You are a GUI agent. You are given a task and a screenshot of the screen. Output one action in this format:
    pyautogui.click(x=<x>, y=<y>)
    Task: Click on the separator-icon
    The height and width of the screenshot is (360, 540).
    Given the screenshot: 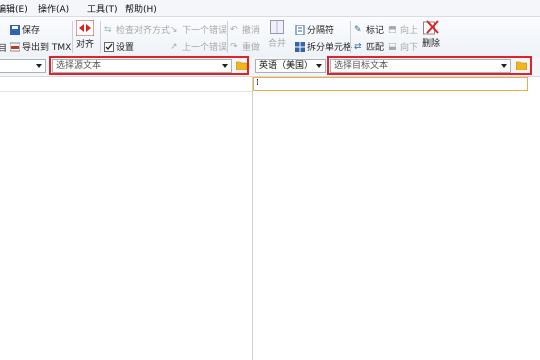 What is the action you would take?
    pyautogui.click(x=300, y=29)
    